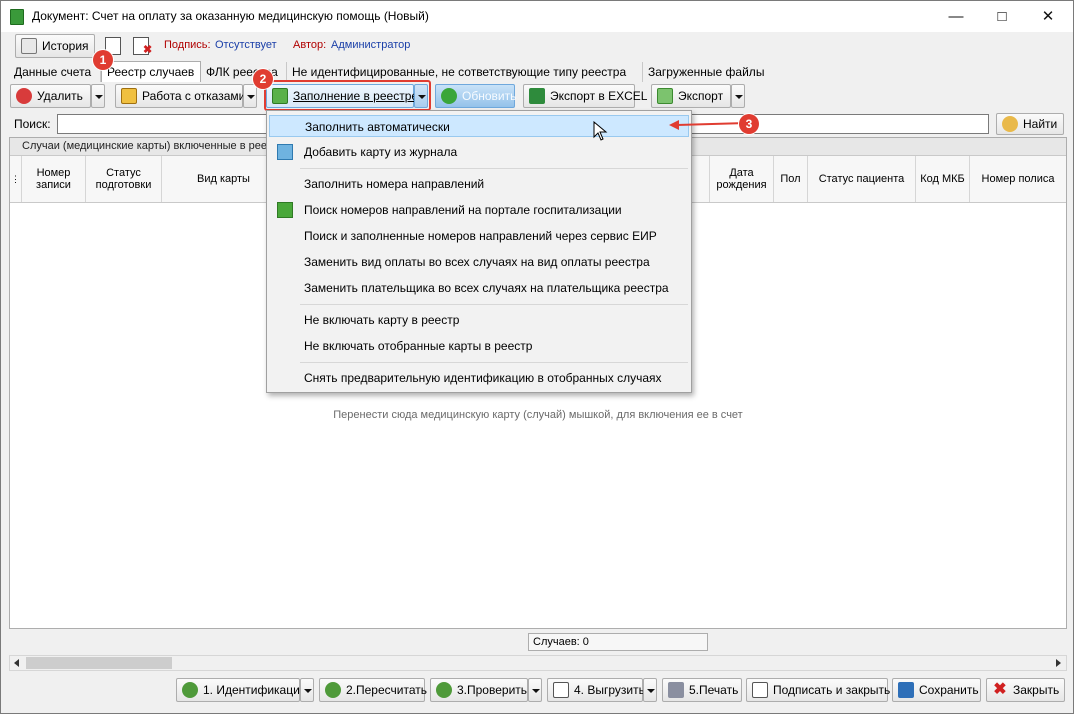 The height and width of the screenshot is (714, 1074). Describe the element at coordinates (129, 96) in the screenshot. I see `refusals-icon` at that location.